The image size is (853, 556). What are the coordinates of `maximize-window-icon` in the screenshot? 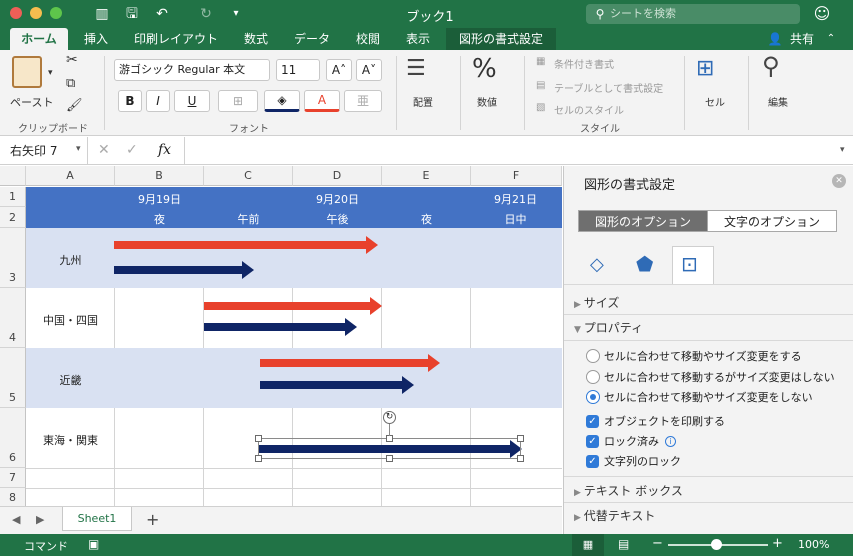 It's located at (56, 13).